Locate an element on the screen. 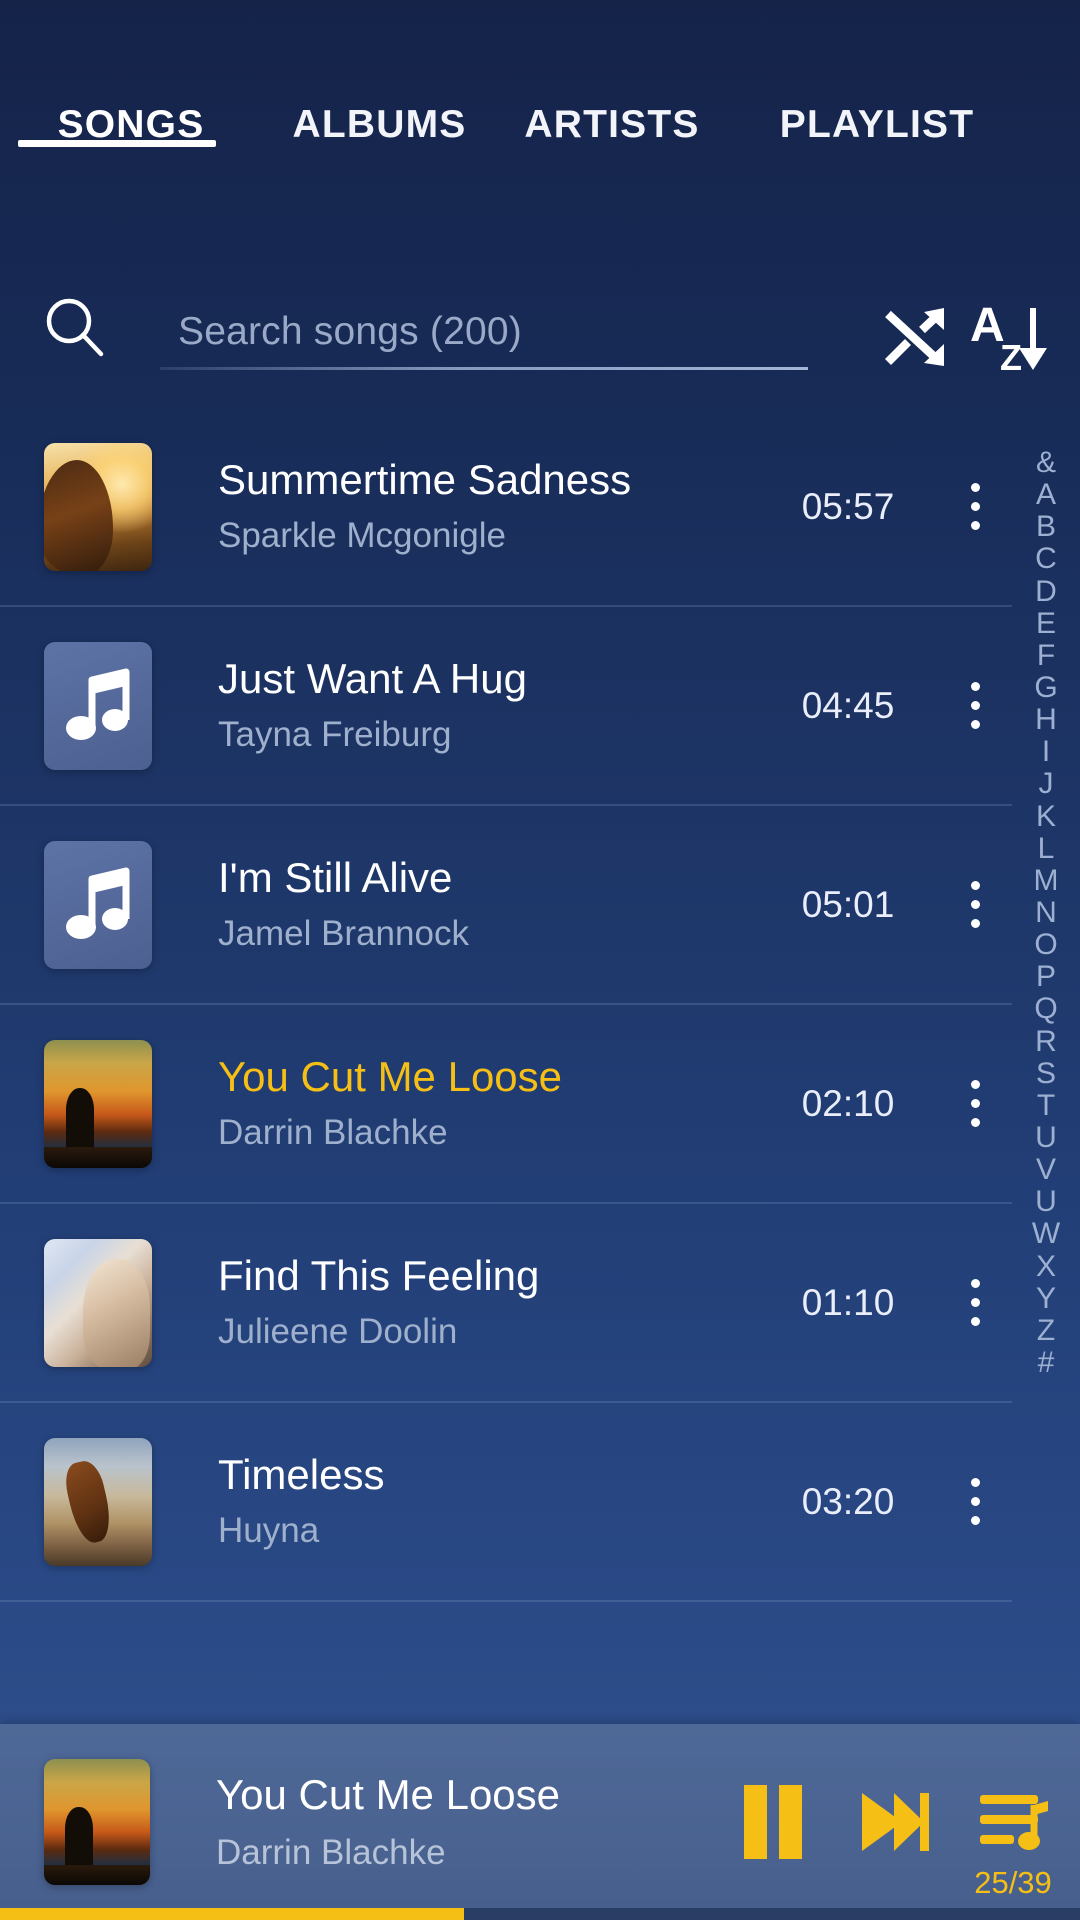  alpha-index-item: D is located at coordinates (1046, 591).